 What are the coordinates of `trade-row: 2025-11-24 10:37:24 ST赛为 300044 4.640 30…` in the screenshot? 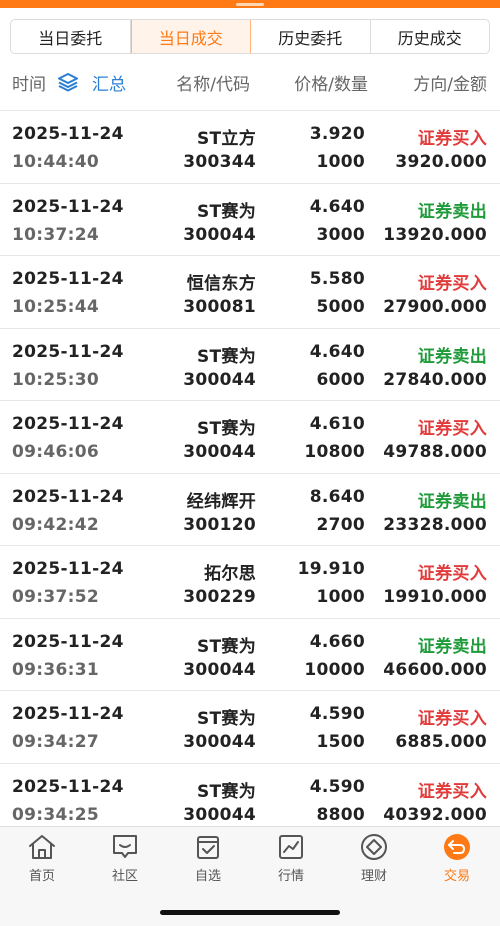 It's located at (250, 220).